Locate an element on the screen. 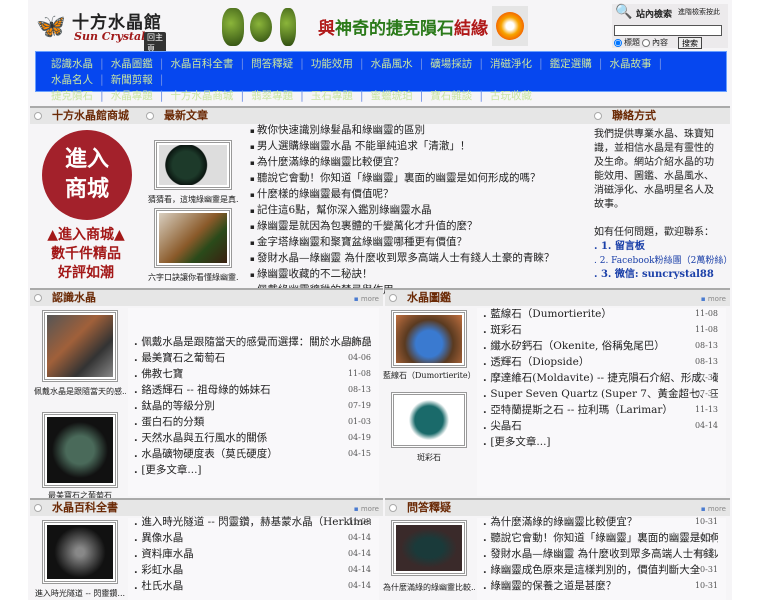 The image size is (760, 600). wechat-link: . 3. 微信: suncrystal88 is located at coordinates (658, 275).